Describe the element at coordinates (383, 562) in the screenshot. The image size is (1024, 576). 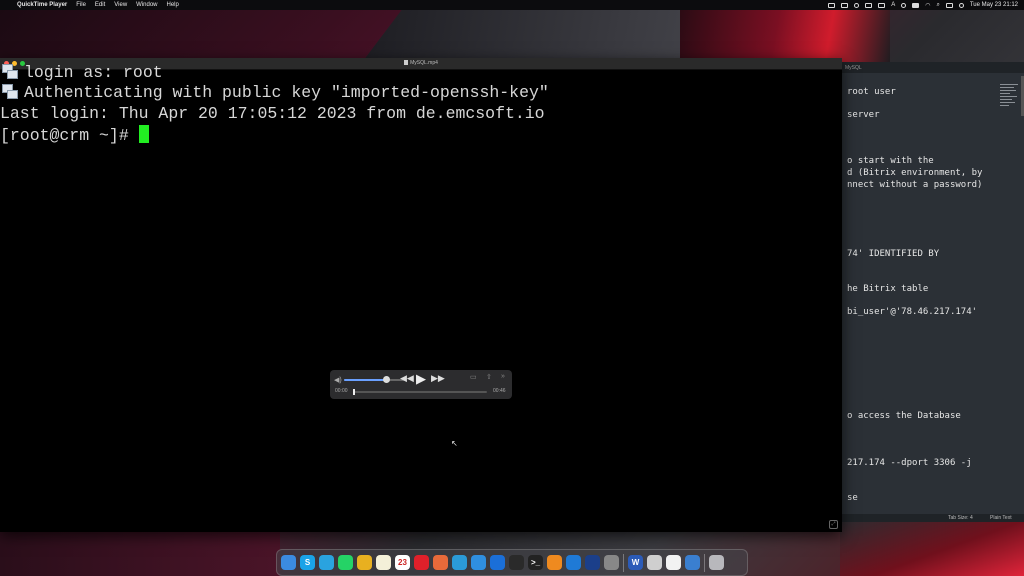
I see `notes-icon` at that location.